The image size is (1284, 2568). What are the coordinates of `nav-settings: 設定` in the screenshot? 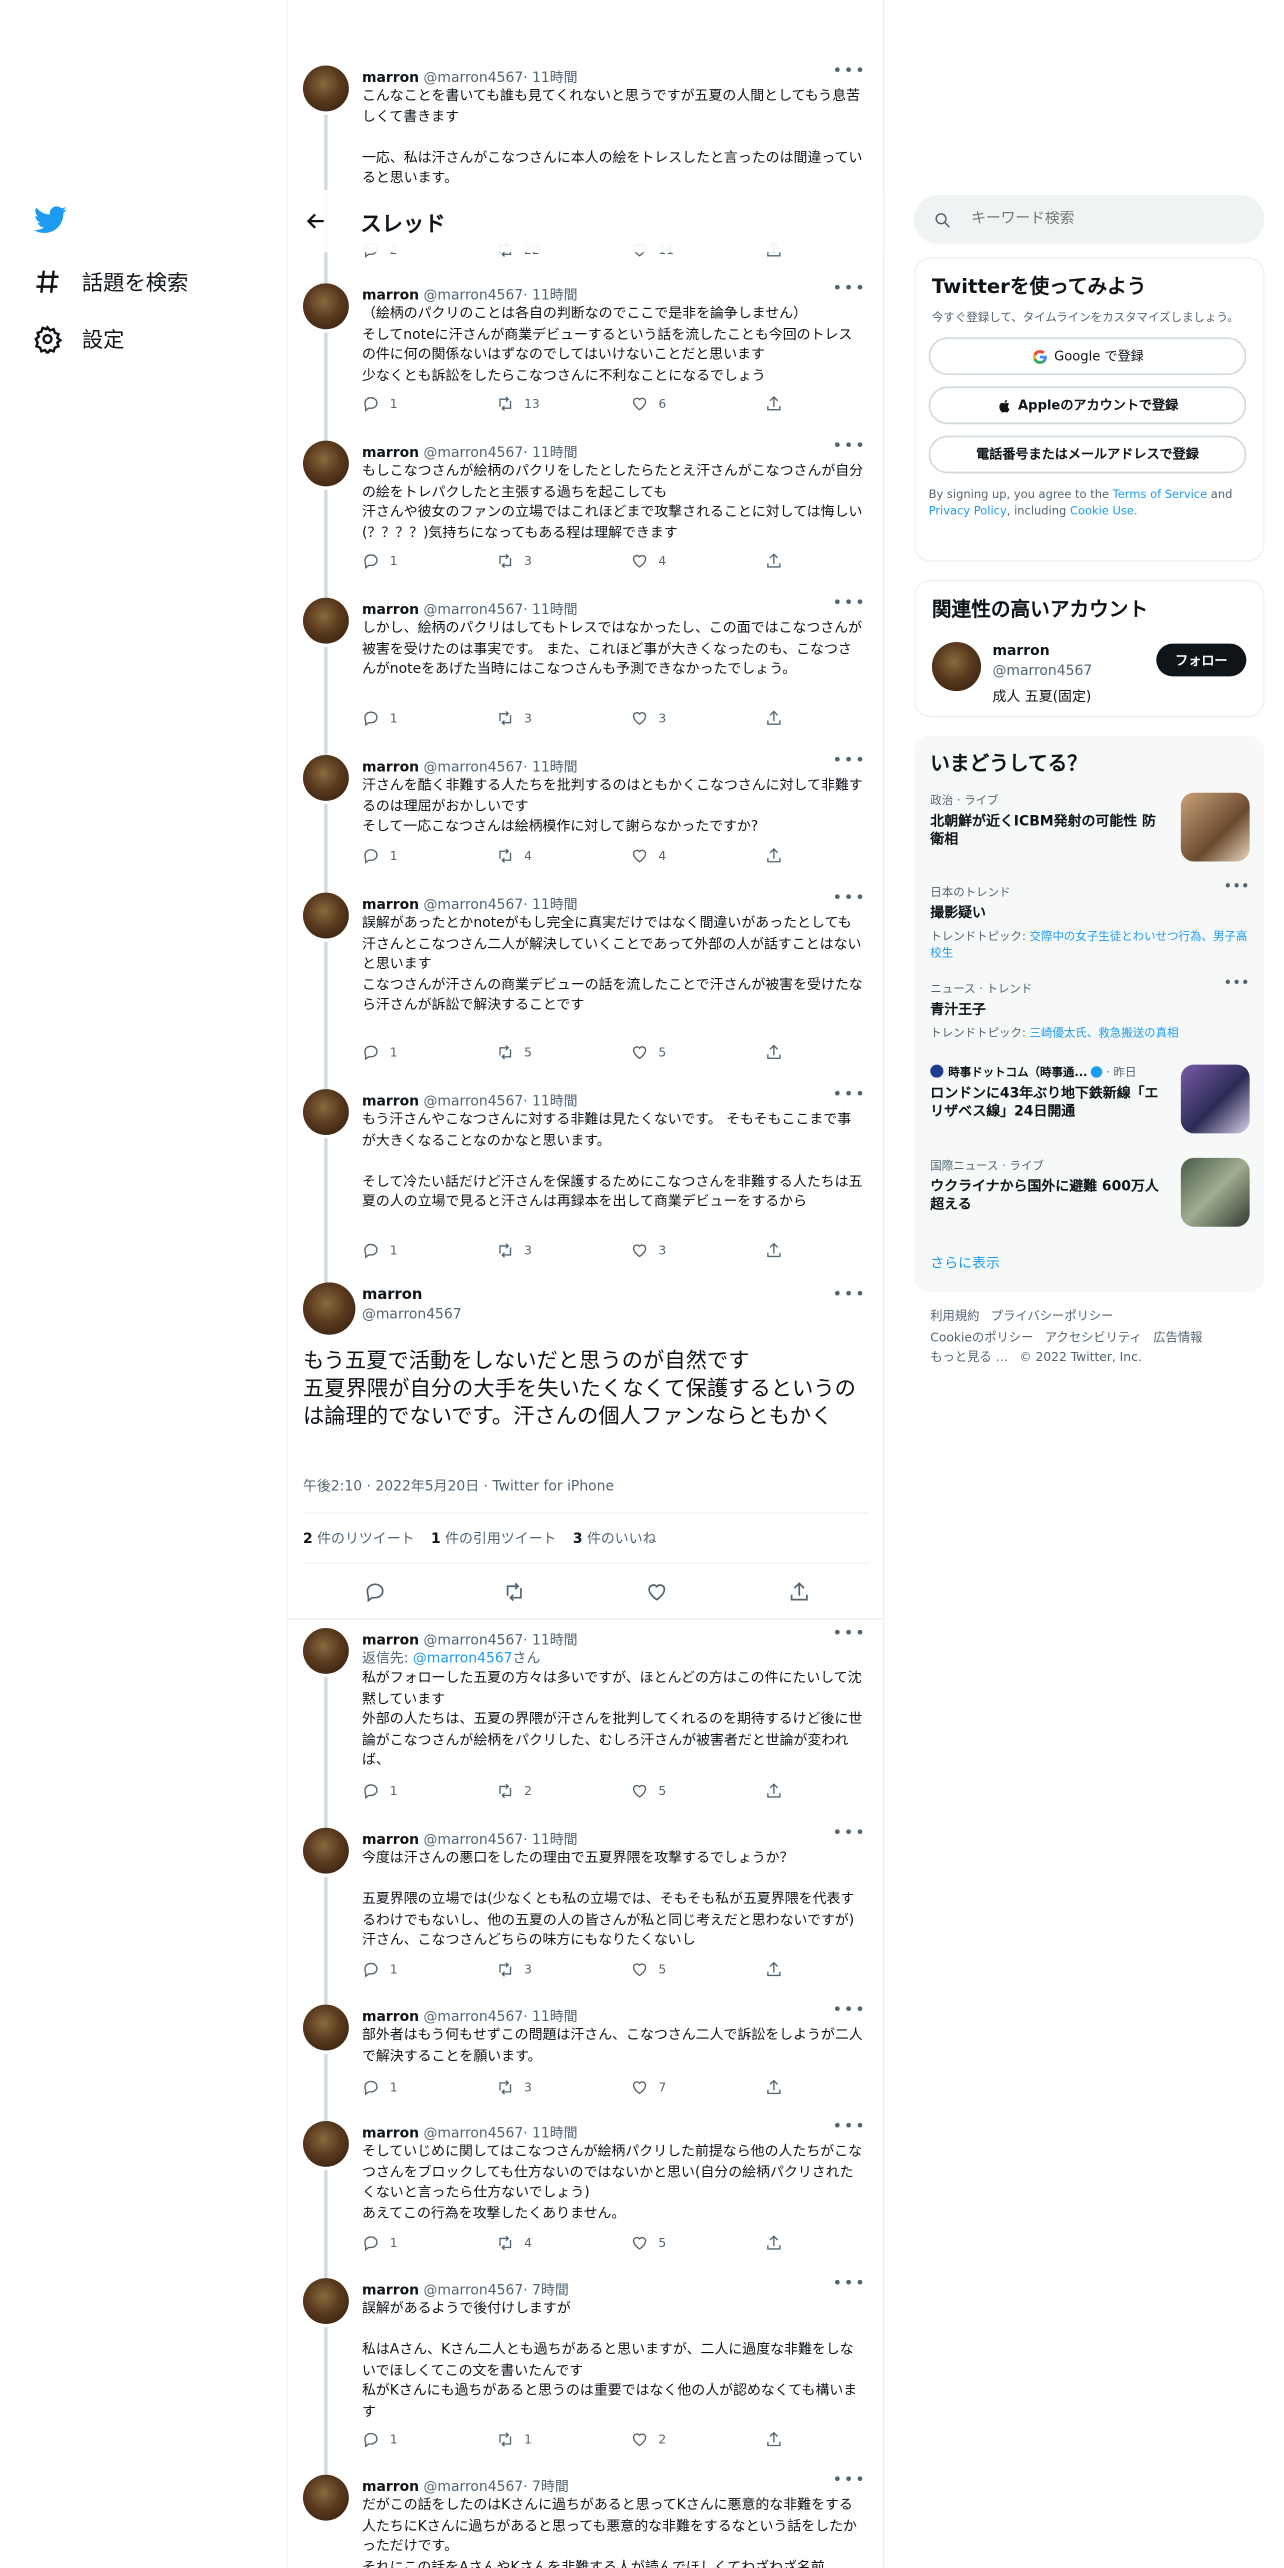 It's located at (78, 338).